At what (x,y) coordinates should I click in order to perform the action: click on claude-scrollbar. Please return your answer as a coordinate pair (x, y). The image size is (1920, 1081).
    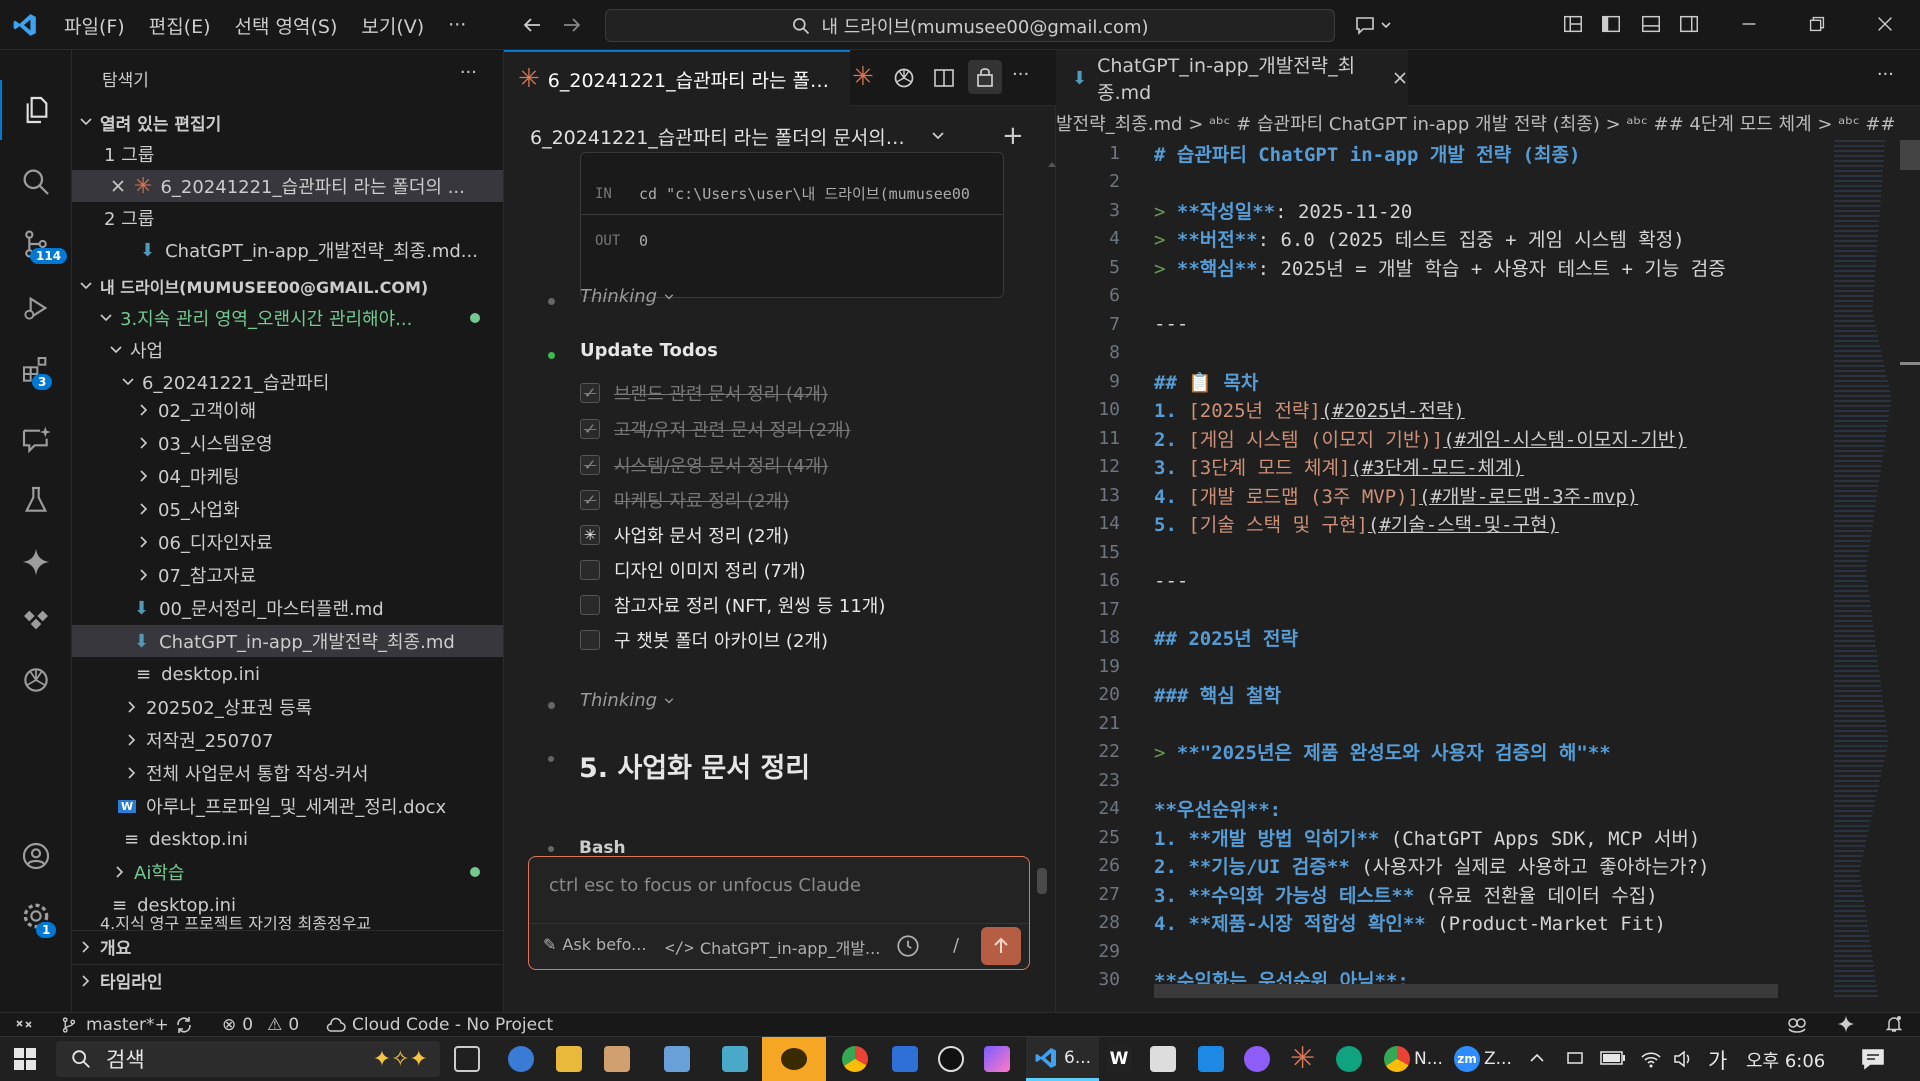
    Looking at the image, I should click on (1042, 881).